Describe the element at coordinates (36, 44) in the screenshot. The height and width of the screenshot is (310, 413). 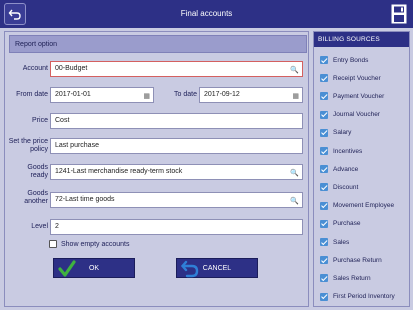
I see `section-title: Report option` at that location.